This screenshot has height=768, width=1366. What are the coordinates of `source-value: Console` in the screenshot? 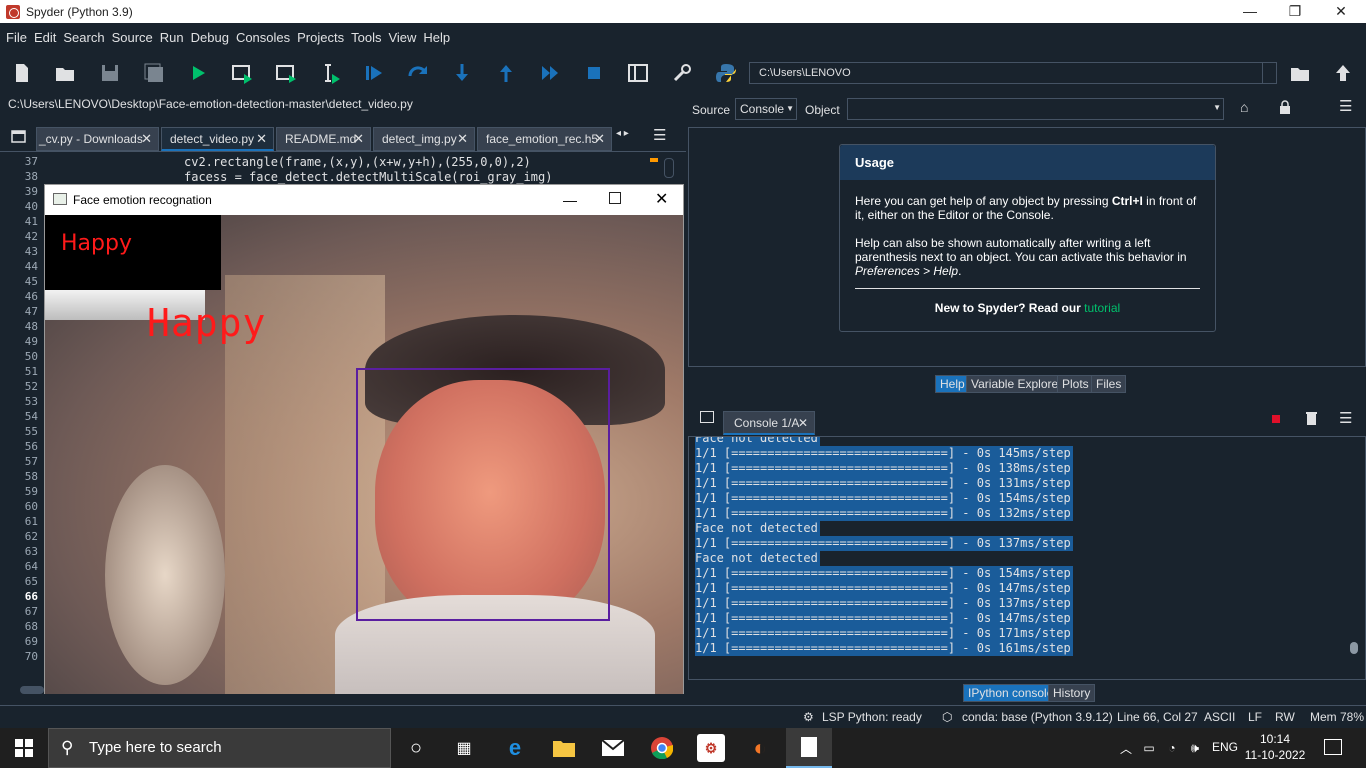 It's located at (762, 109).